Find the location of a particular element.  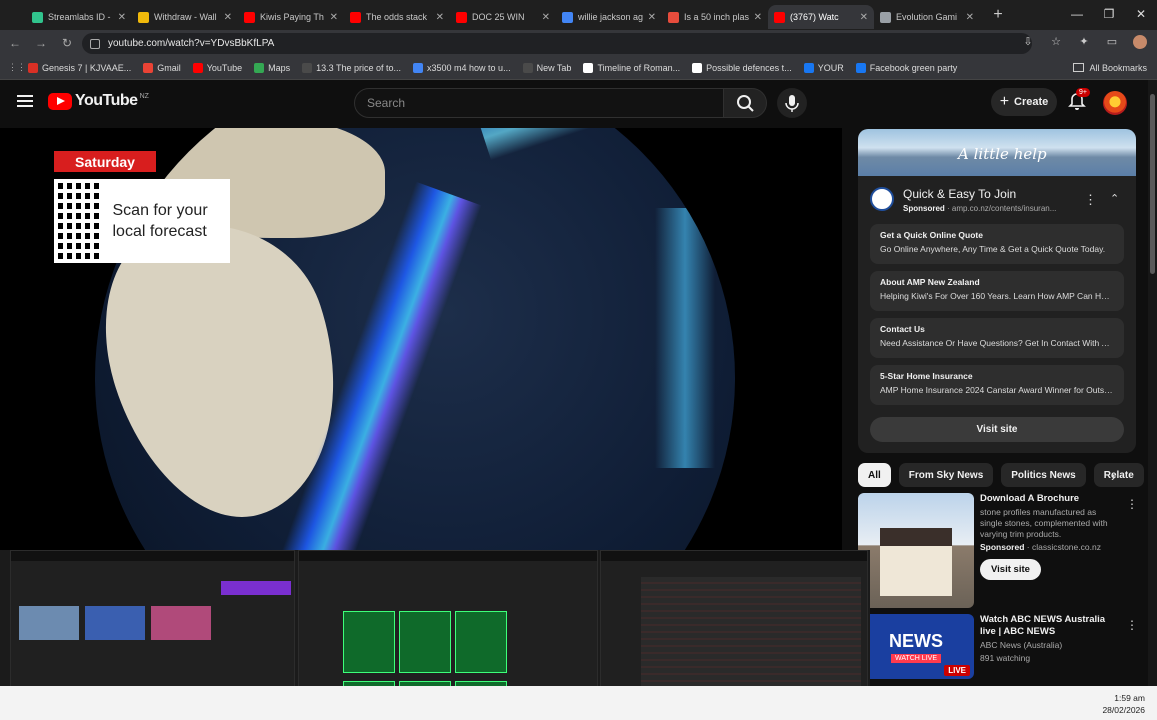

bookmark-item: YOUR is located at coordinates (823, 67).